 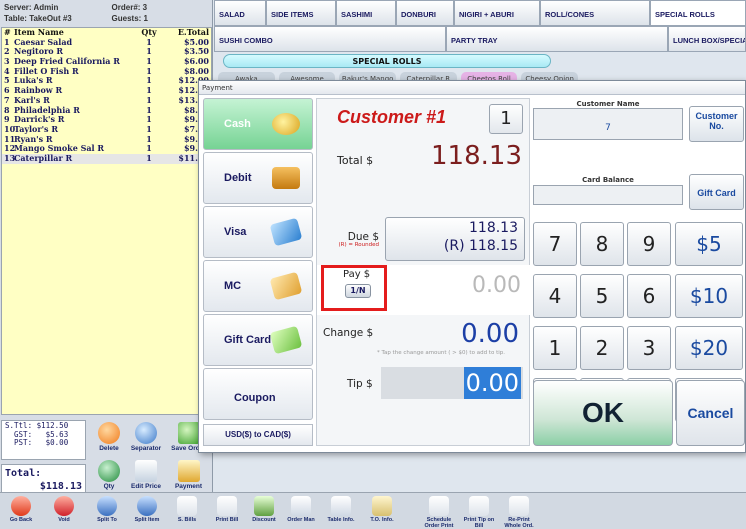 I want to click on digit-key: 5, so click(x=602, y=296).